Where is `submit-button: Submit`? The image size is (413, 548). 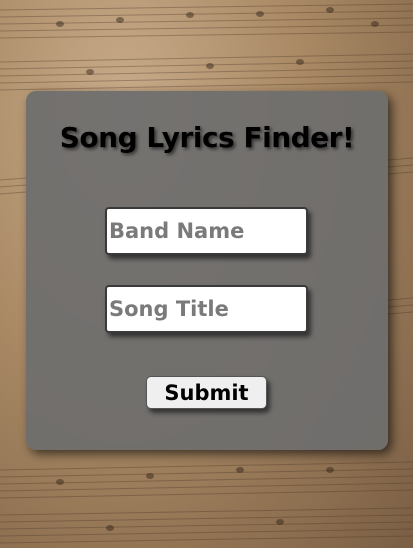 submit-button: Submit is located at coordinates (206, 392).